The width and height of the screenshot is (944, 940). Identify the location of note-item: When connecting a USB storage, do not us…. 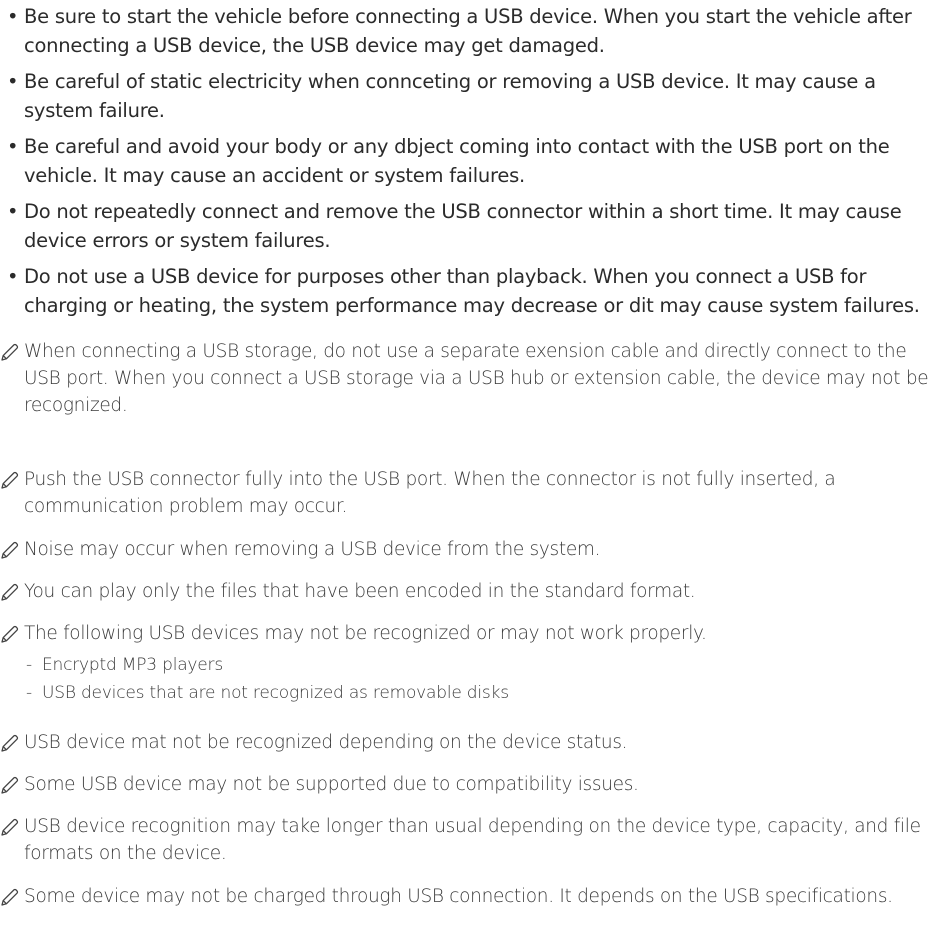
(470, 378).